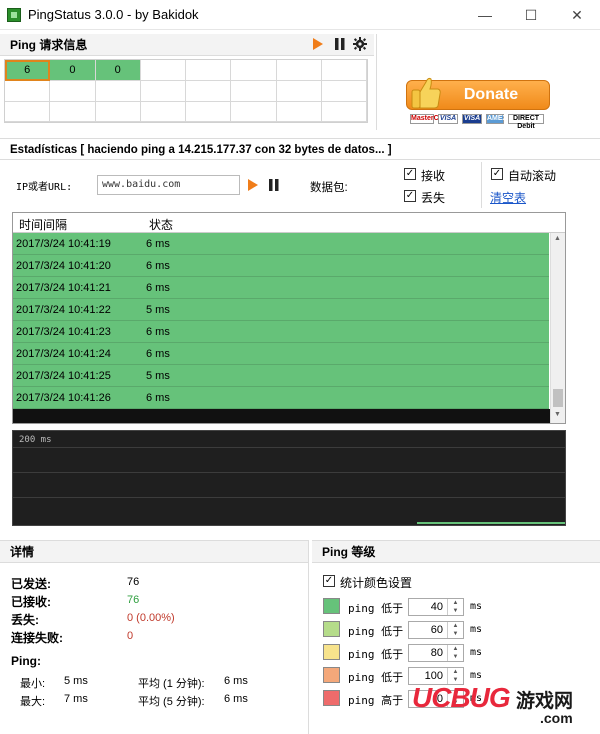  Describe the element at coordinates (281, 398) in the screenshot. I see `table-row: 2017/3/24 10:41:26 6 ms` at that location.